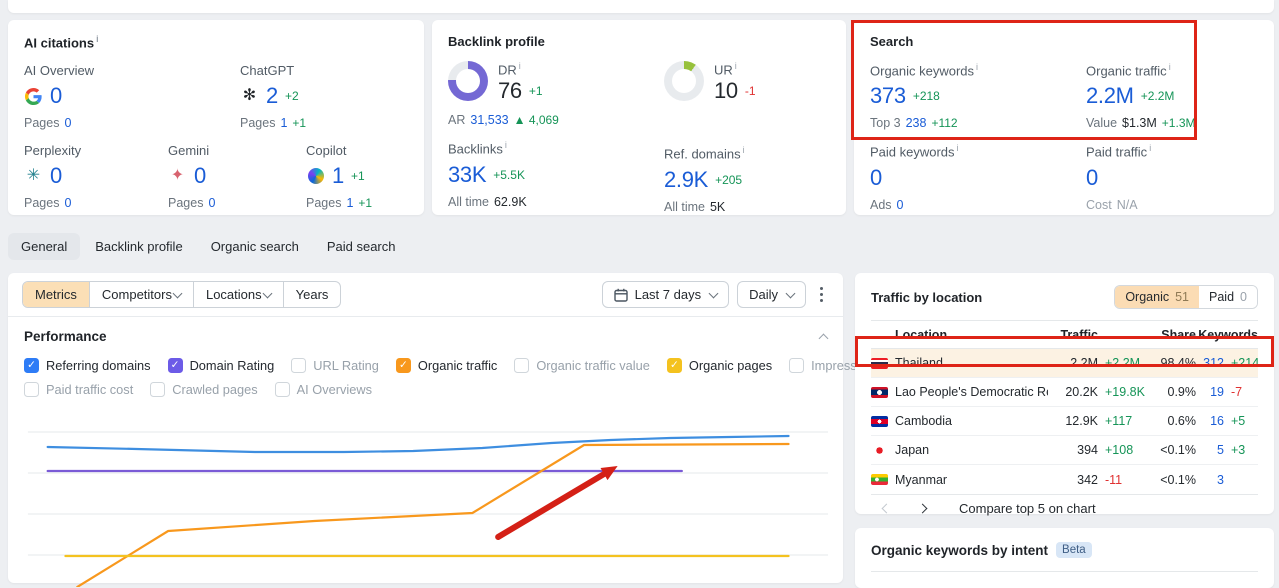  What do you see at coordinates (620, 295) in the screenshot?
I see `calendar-icon` at bounding box center [620, 295].